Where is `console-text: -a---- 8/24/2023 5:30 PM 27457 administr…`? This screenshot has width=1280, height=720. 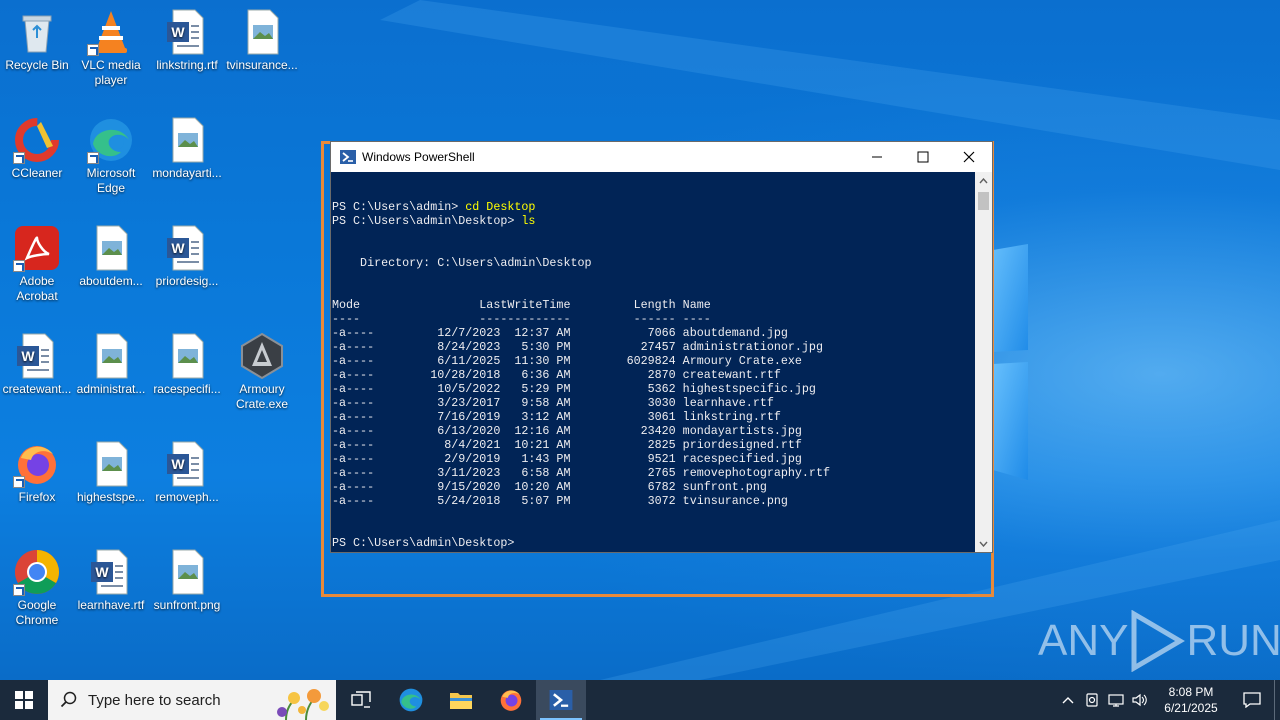 console-text: -a---- 8/24/2023 5:30 PM 27457 administr… is located at coordinates (577, 347).